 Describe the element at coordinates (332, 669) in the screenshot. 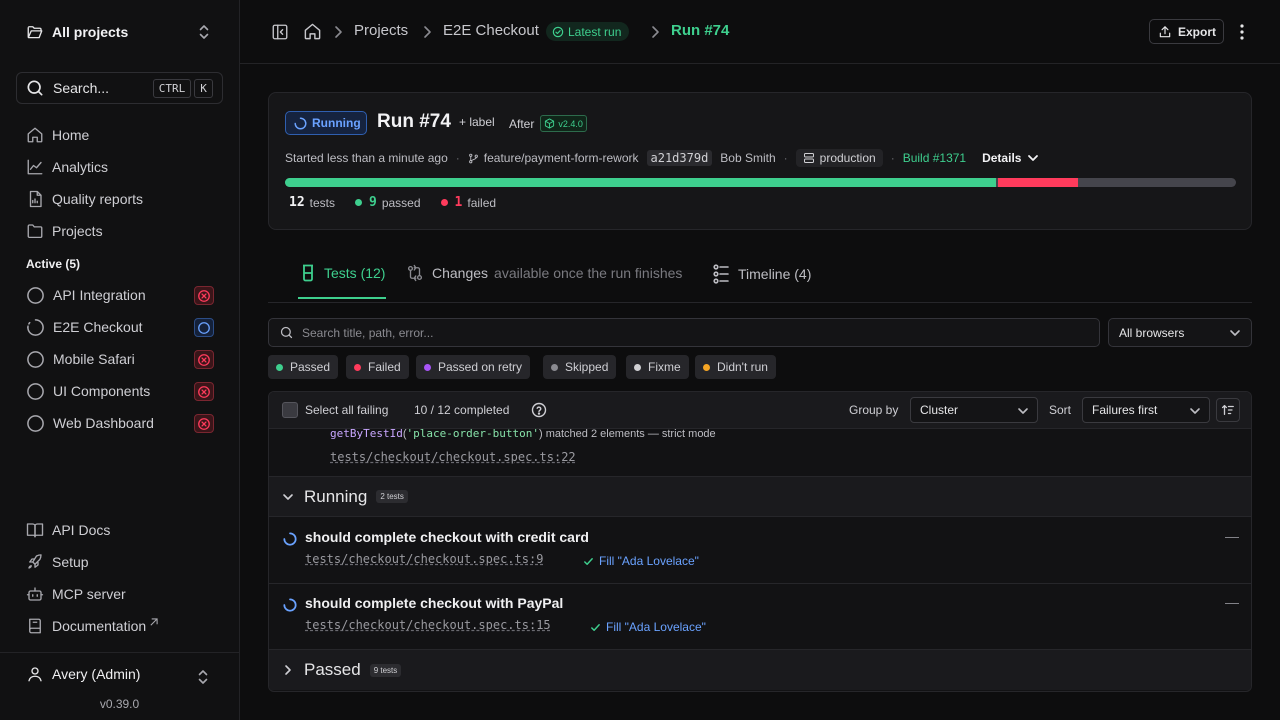

I see `group-title: Passed` at that location.